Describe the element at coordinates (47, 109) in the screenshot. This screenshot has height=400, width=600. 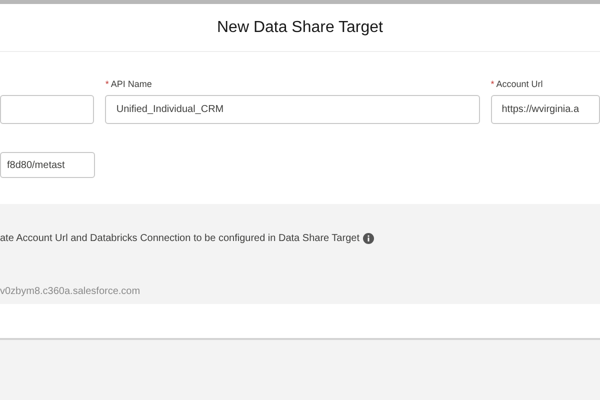
I see `text-field` at that location.